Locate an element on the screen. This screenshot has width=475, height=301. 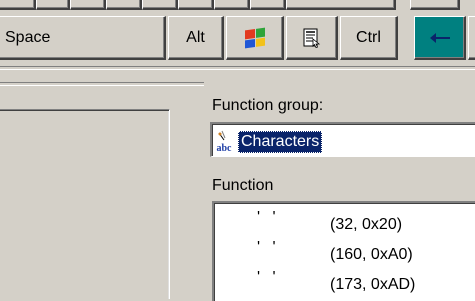
list-item: ' ' (32, 0x20) is located at coordinates (344, 225).